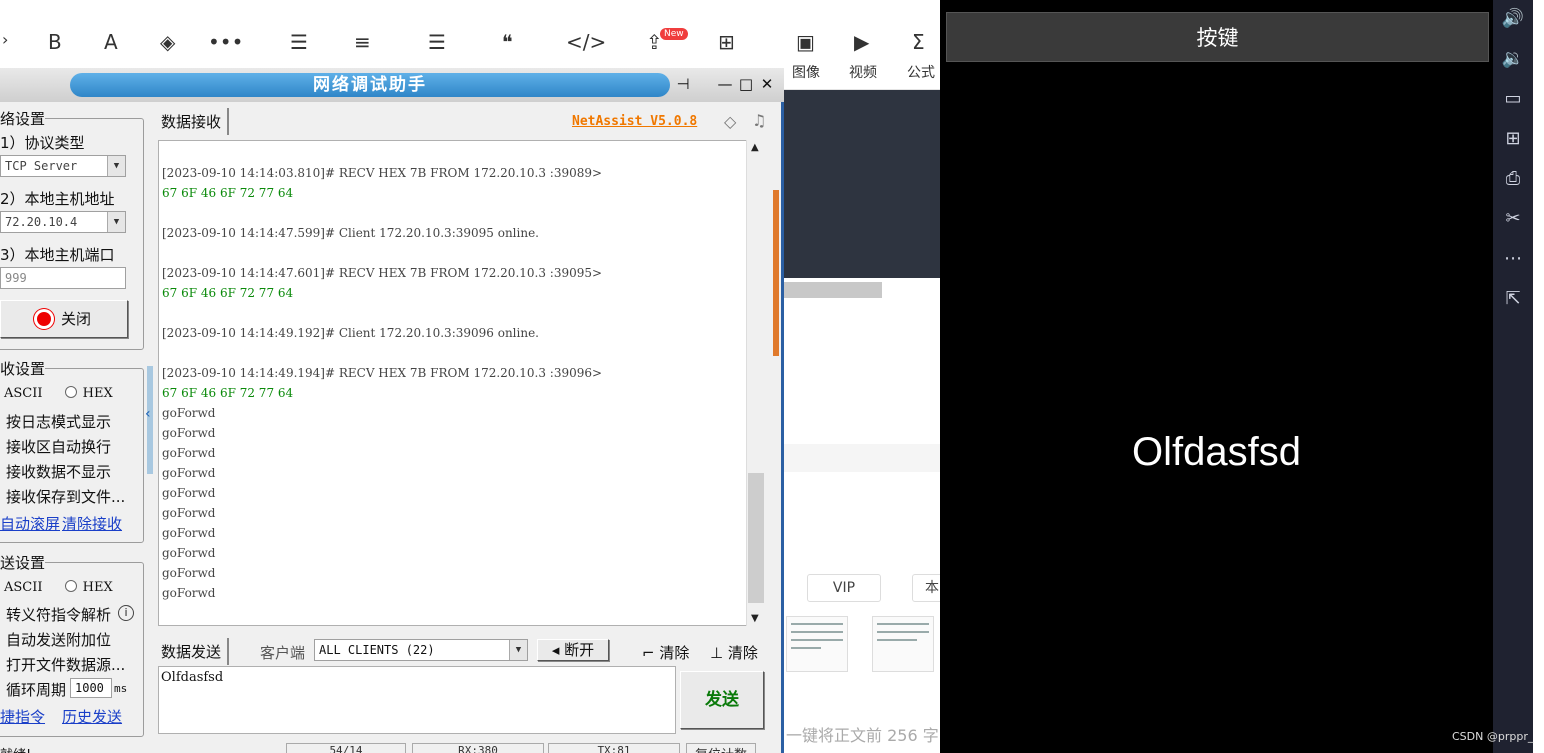 The image size is (1544, 753). I want to click on emulator-sidebar, so click(1513, 376).